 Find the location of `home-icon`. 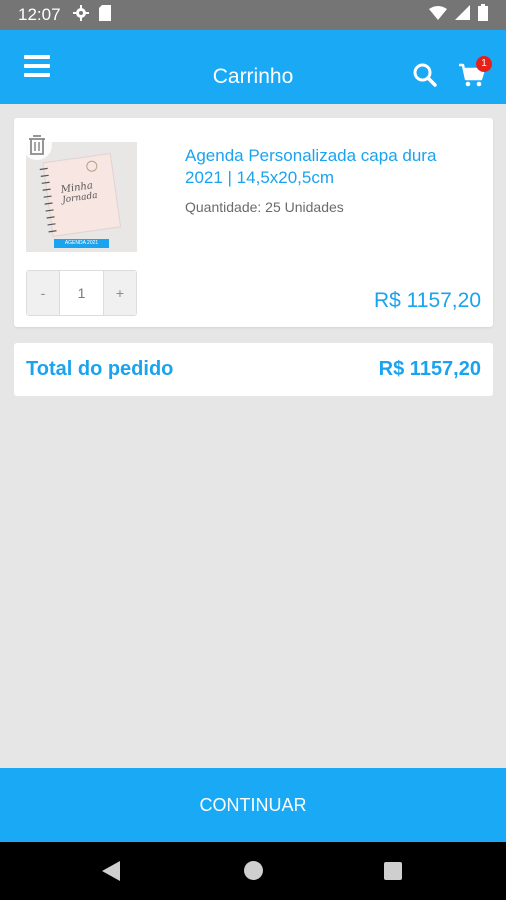

home-icon is located at coordinates (253, 870).